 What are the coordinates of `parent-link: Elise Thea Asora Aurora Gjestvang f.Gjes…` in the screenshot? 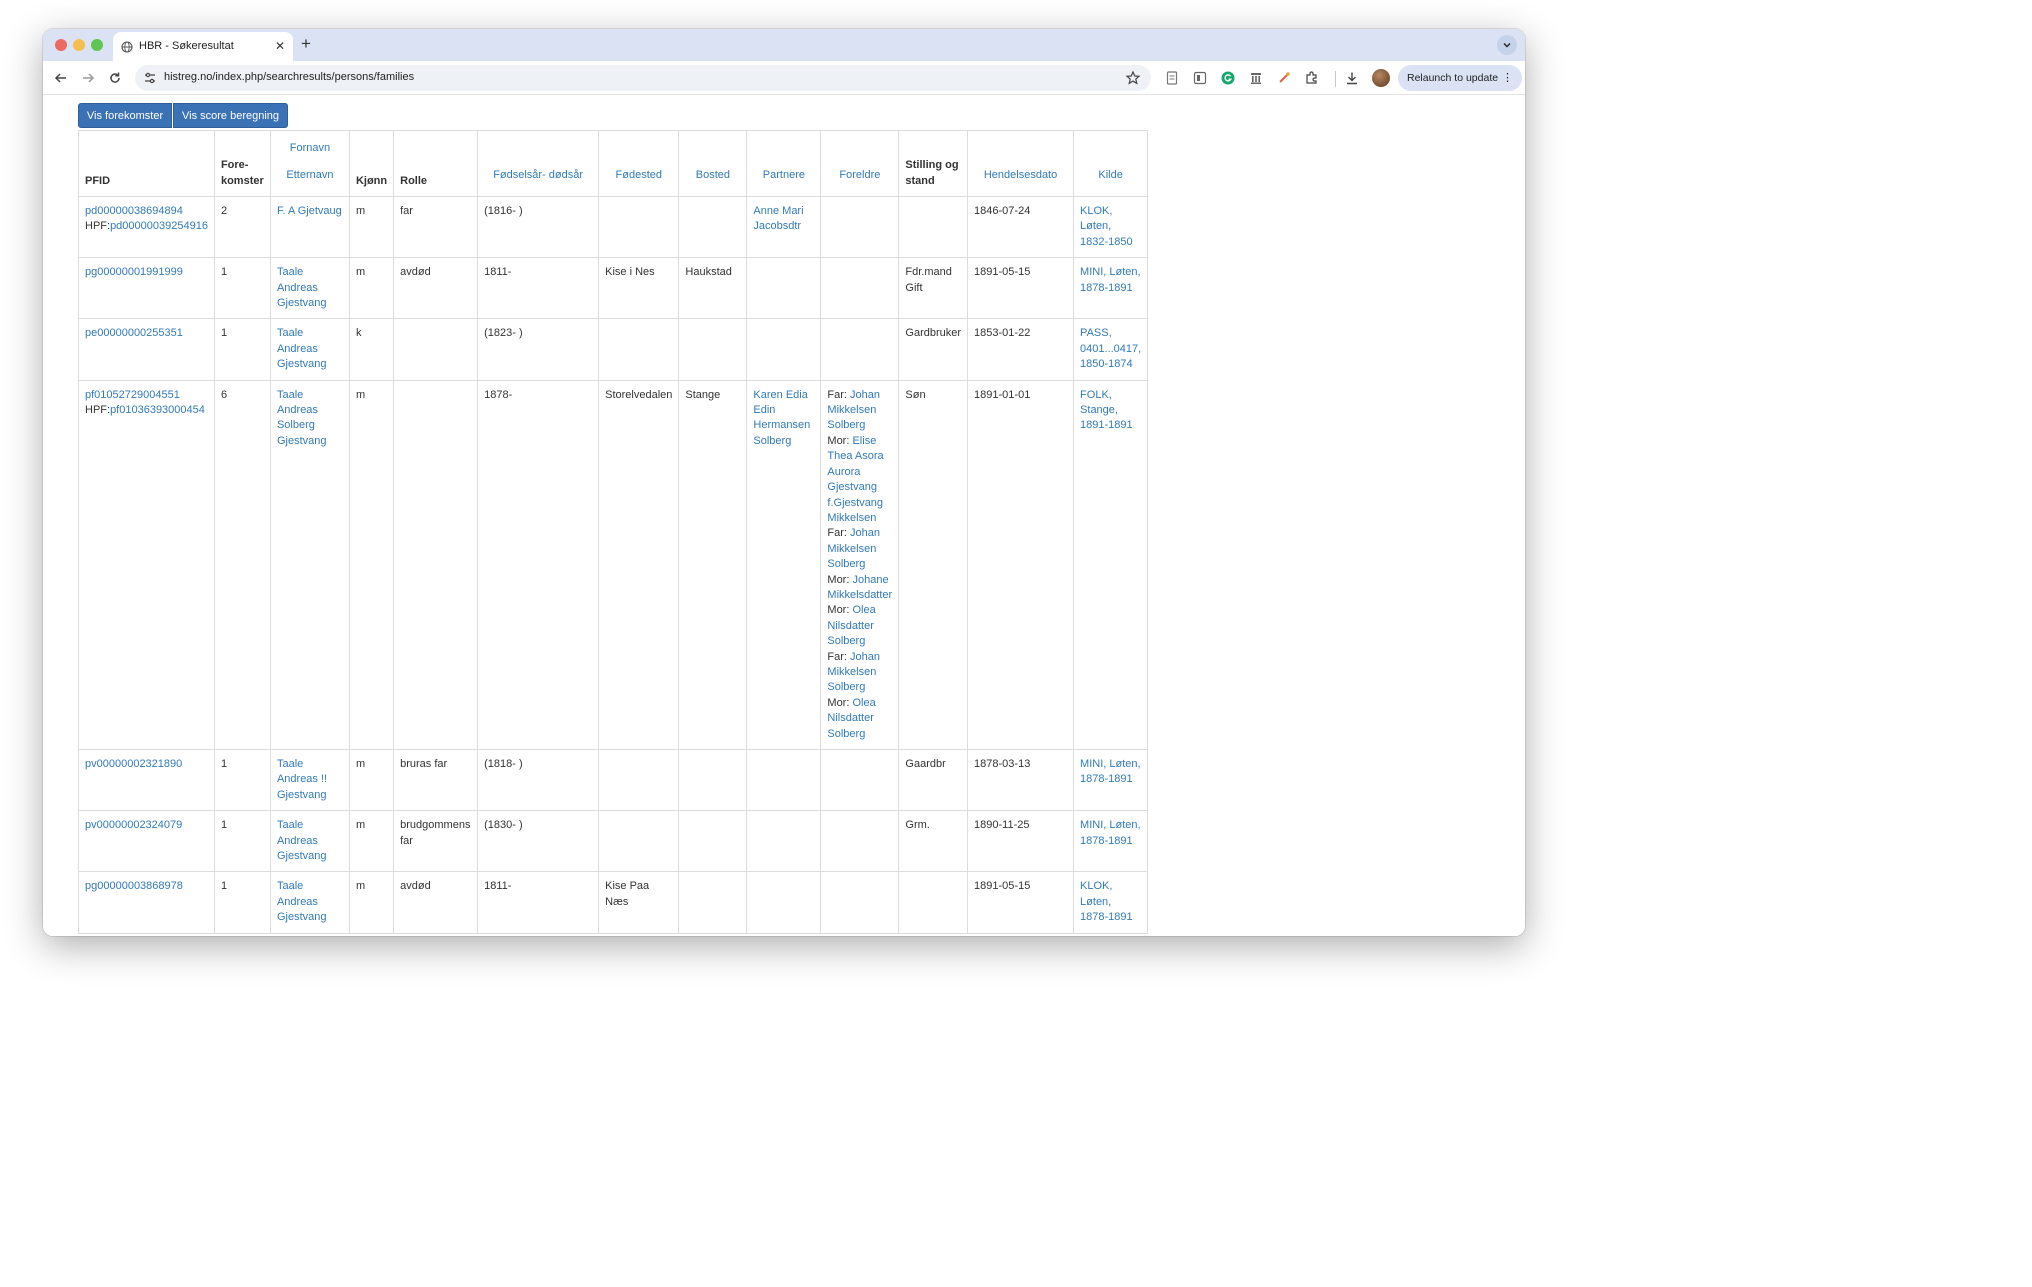 It's located at (855, 479).